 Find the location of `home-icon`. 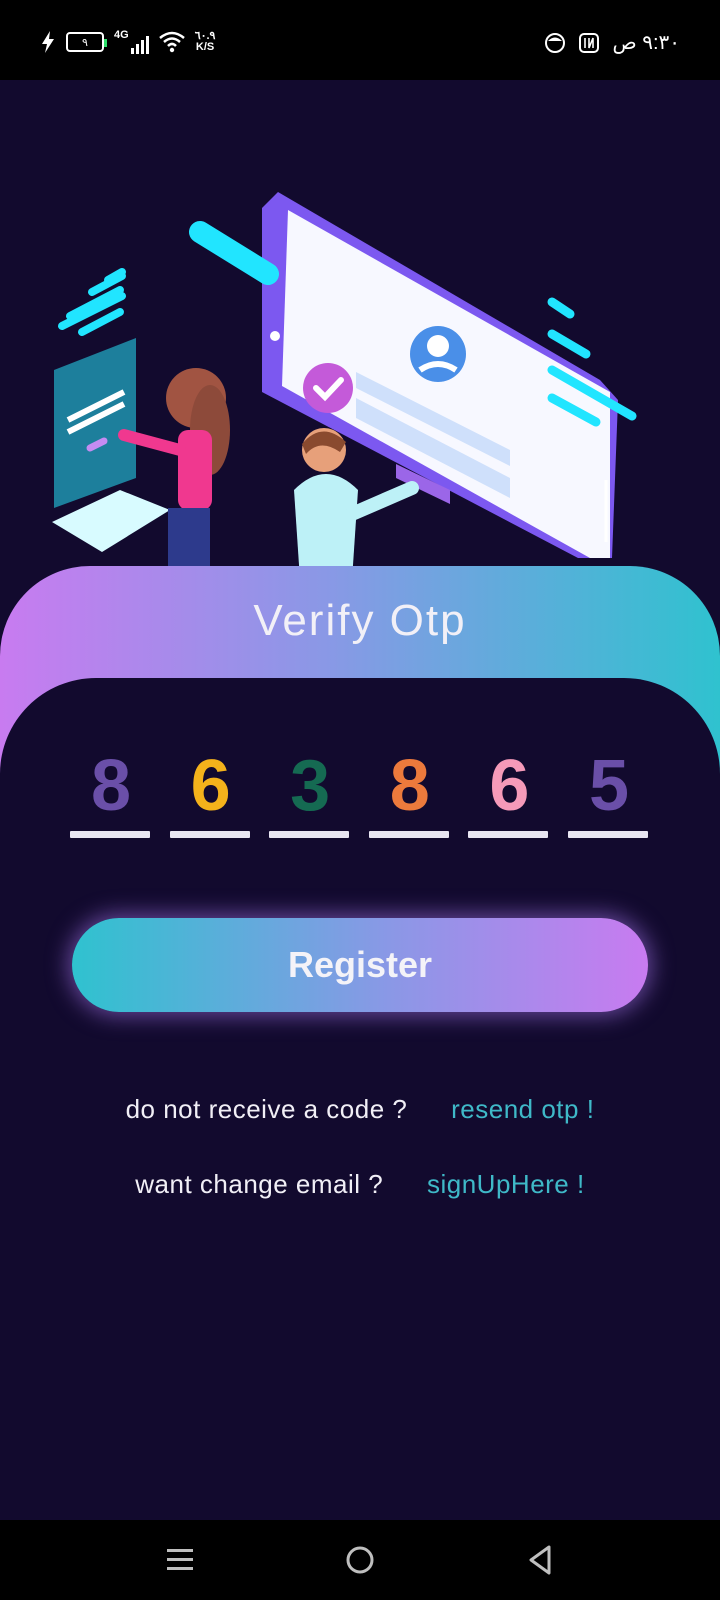

home-icon is located at coordinates (360, 1560).